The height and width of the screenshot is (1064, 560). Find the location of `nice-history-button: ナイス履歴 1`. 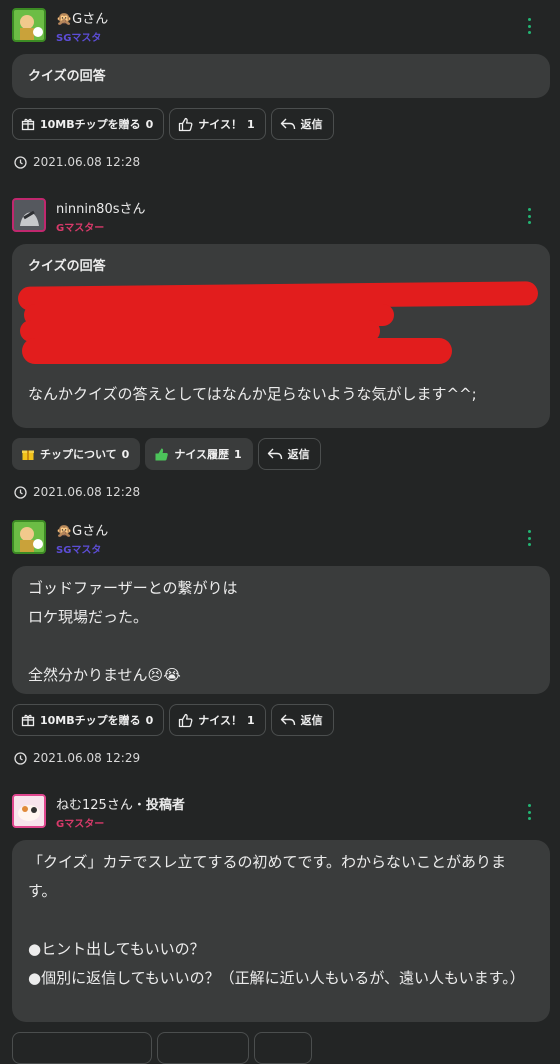

nice-history-button: ナイス履歴 1 is located at coordinates (199, 454).